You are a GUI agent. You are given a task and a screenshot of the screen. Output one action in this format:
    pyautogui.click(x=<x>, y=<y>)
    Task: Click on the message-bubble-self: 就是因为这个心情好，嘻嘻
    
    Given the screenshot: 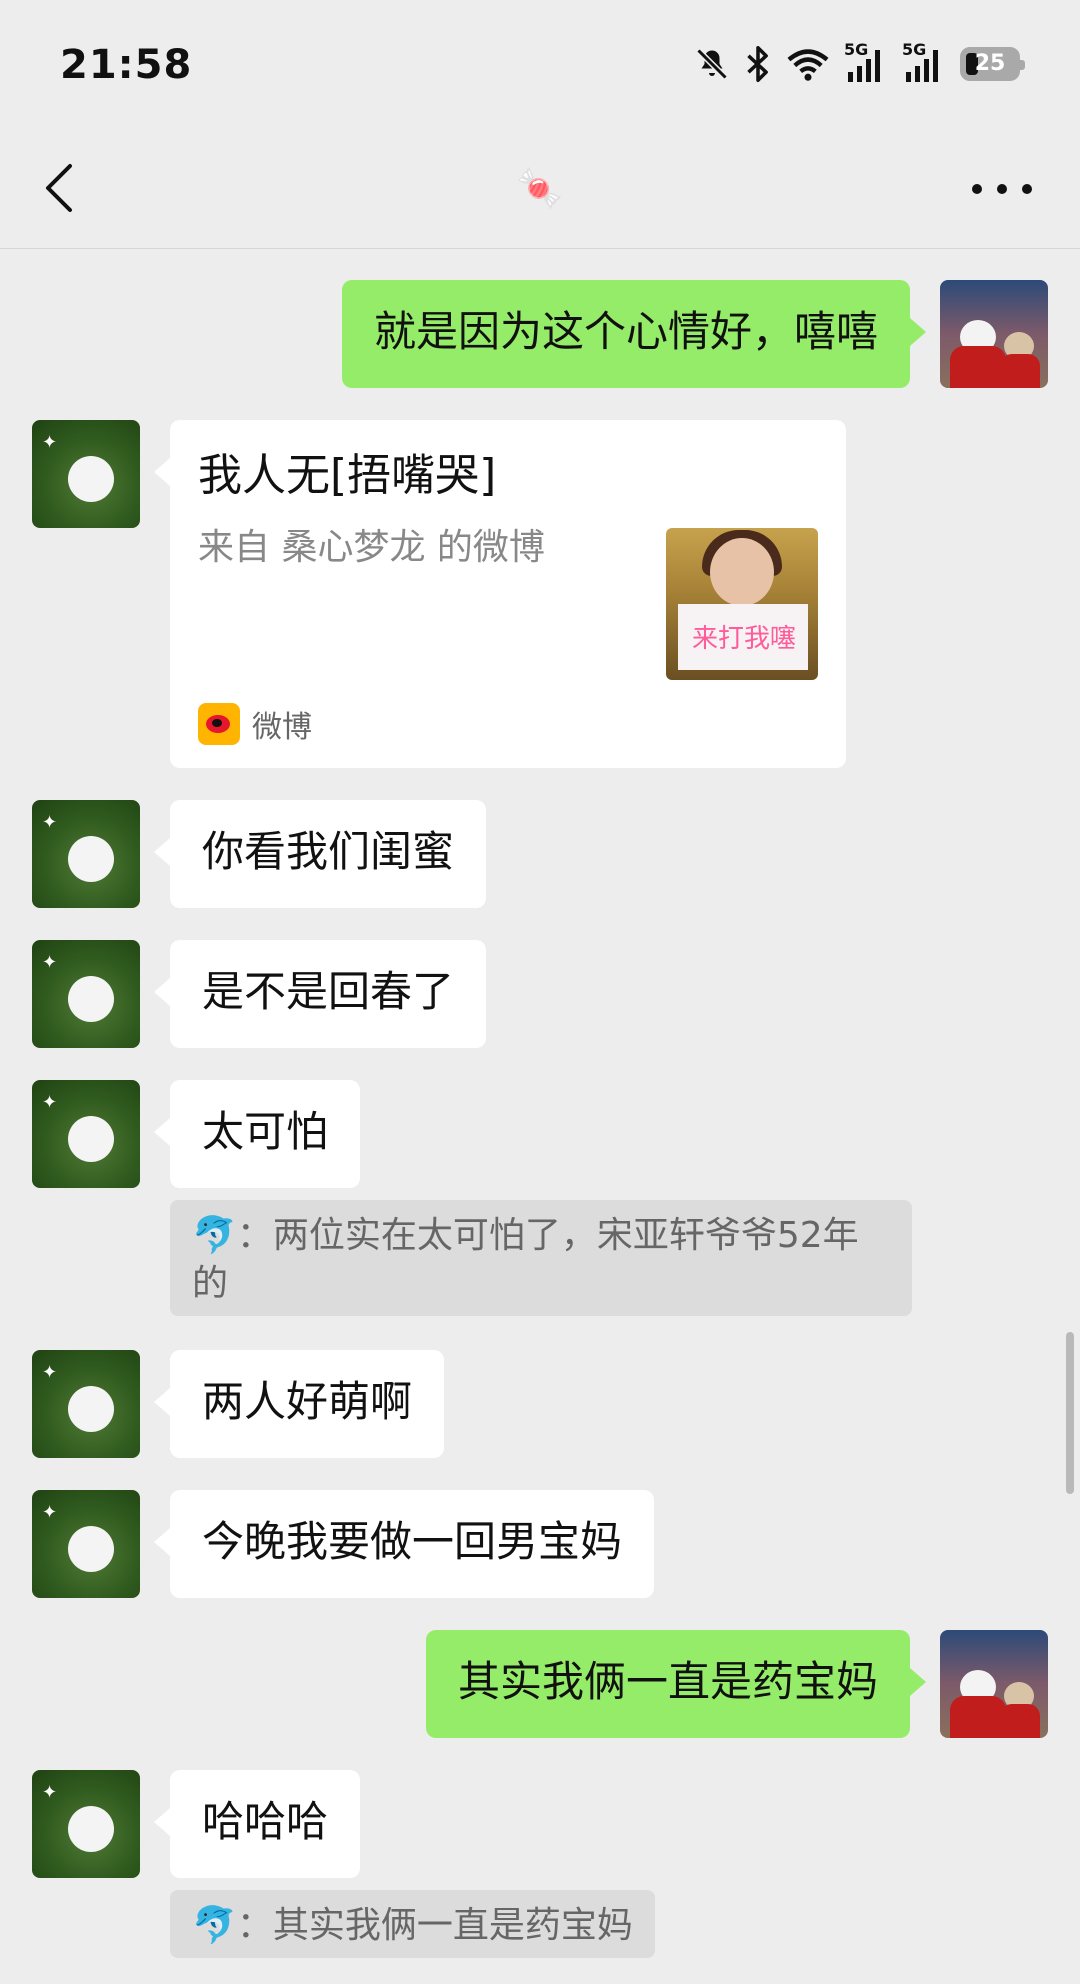 What is the action you would take?
    pyautogui.click(x=634, y=334)
    